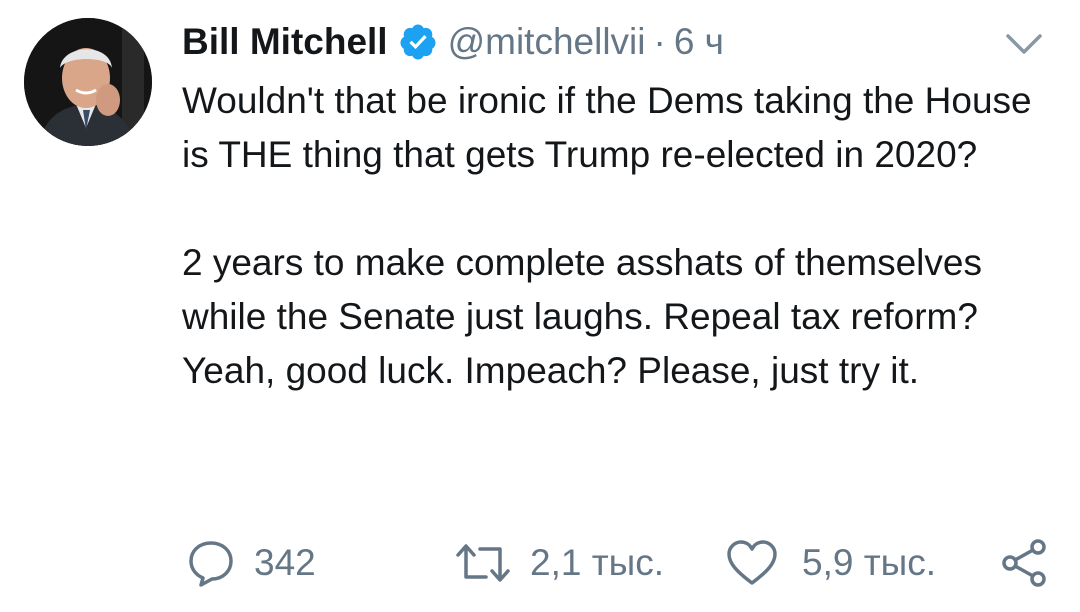 This screenshot has width=1080, height=612. I want to click on reply-button: 342, so click(251, 563).